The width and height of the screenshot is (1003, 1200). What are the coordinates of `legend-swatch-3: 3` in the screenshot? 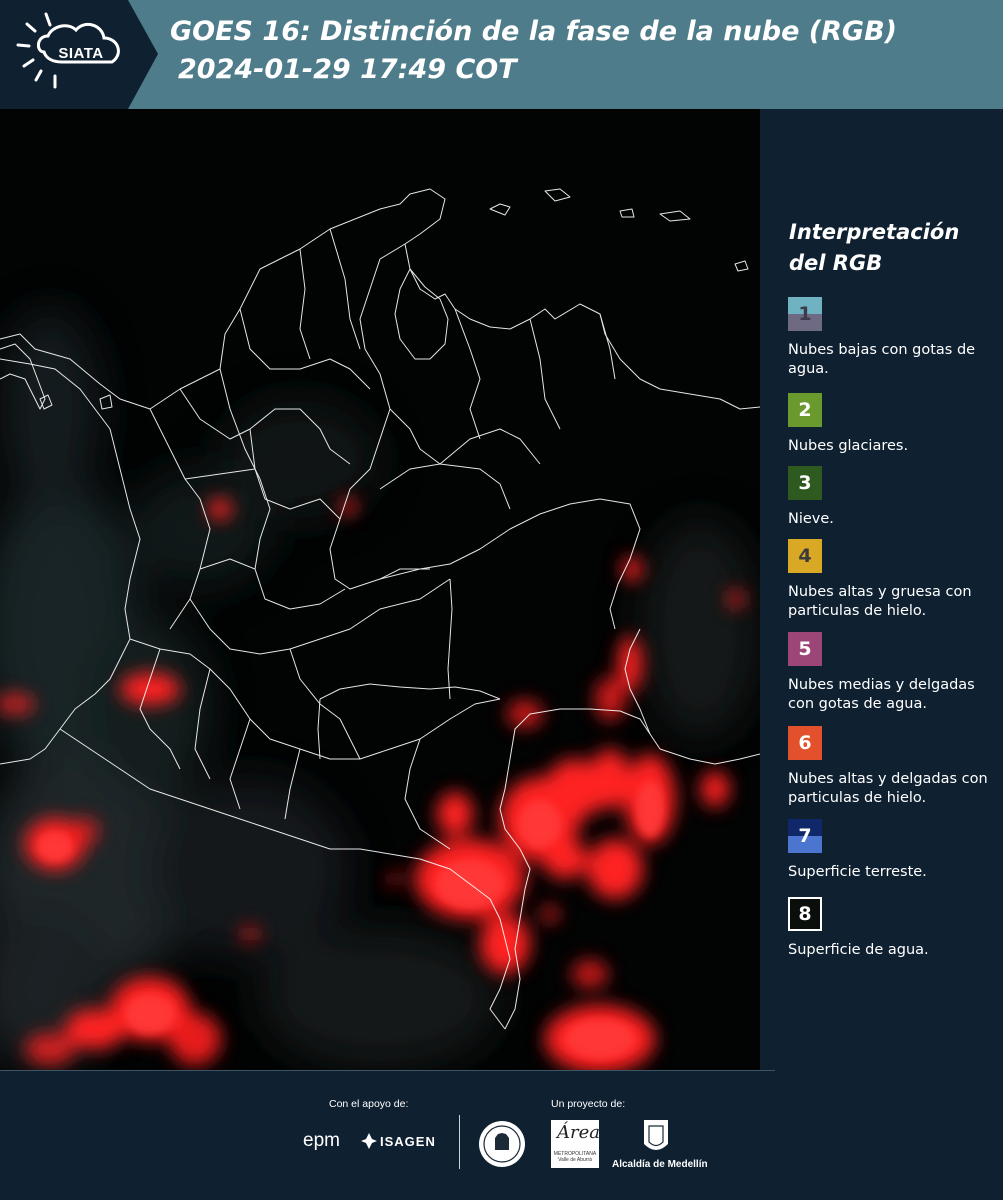 It's located at (805, 483).